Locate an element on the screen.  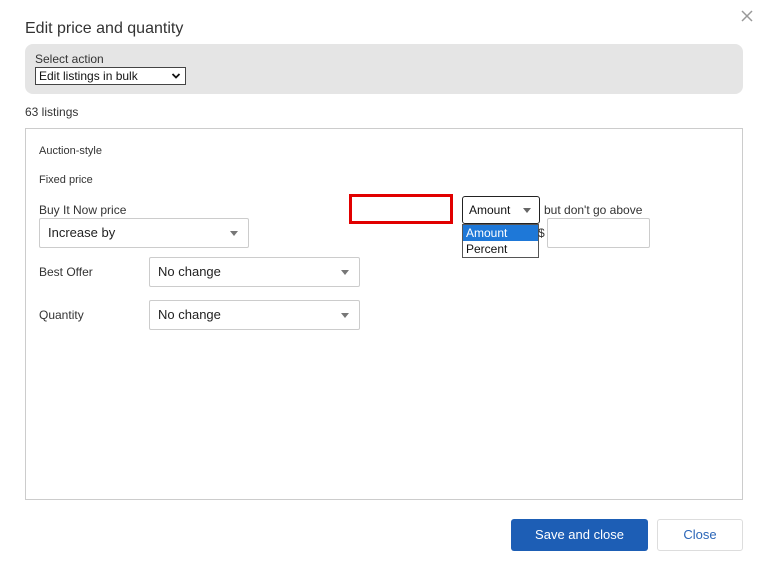
price-cap-input is located at coordinates (598, 233).